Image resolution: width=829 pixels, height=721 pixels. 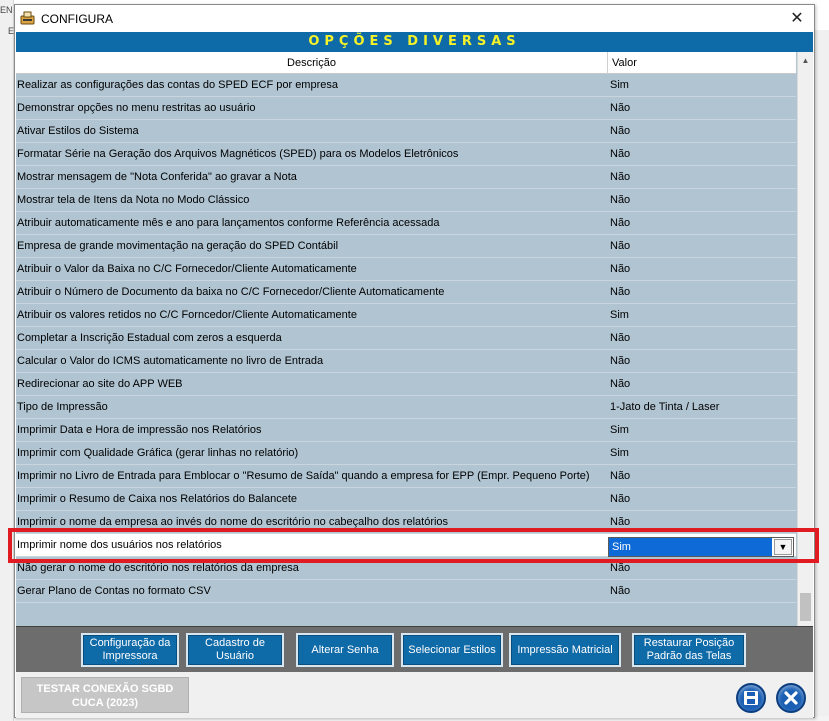 I want to click on app-icon, so click(x=27, y=18).